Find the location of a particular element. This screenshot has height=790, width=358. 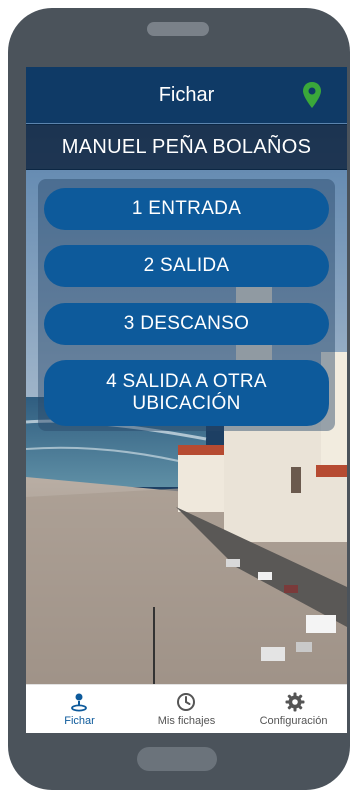

bottom-navigation: Fichar Mis fichajes Configuración is located at coordinates (186, 708).